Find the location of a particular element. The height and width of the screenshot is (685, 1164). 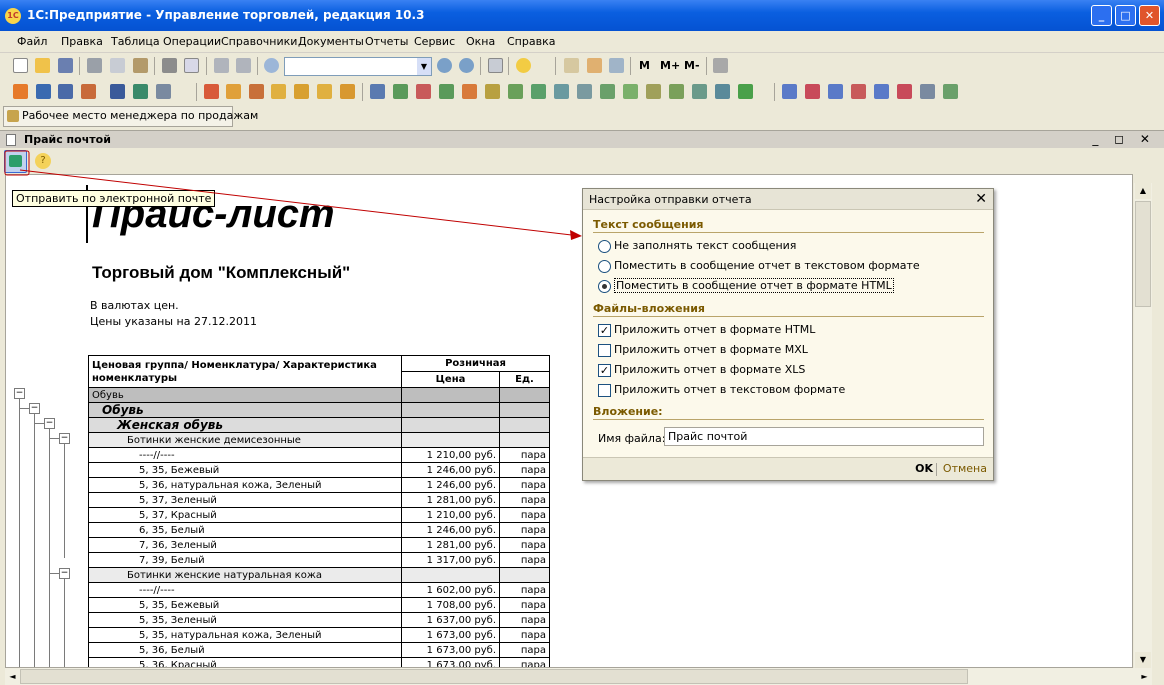

table-row: 5, 35, Зеленый 1 637,00 руб. пара is located at coordinates (319, 620).